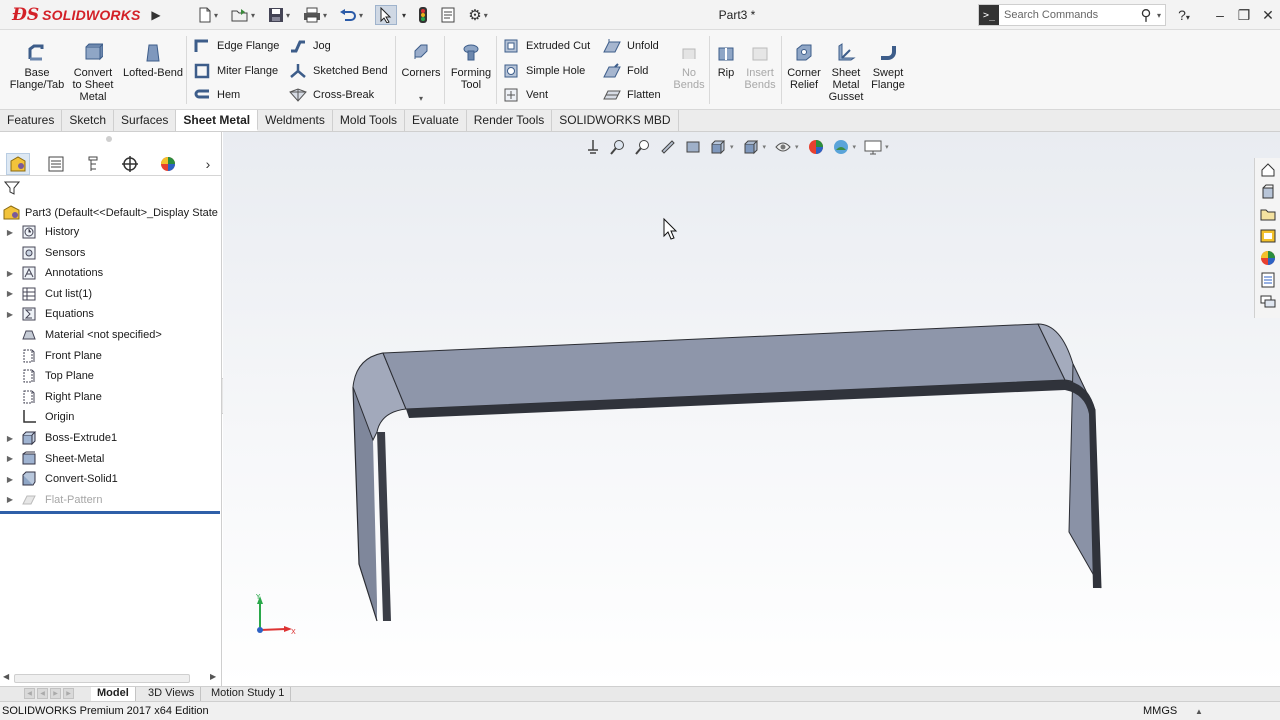 The width and height of the screenshot is (1280, 720). I want to click on minimize-button: –, so click(1220, 15).